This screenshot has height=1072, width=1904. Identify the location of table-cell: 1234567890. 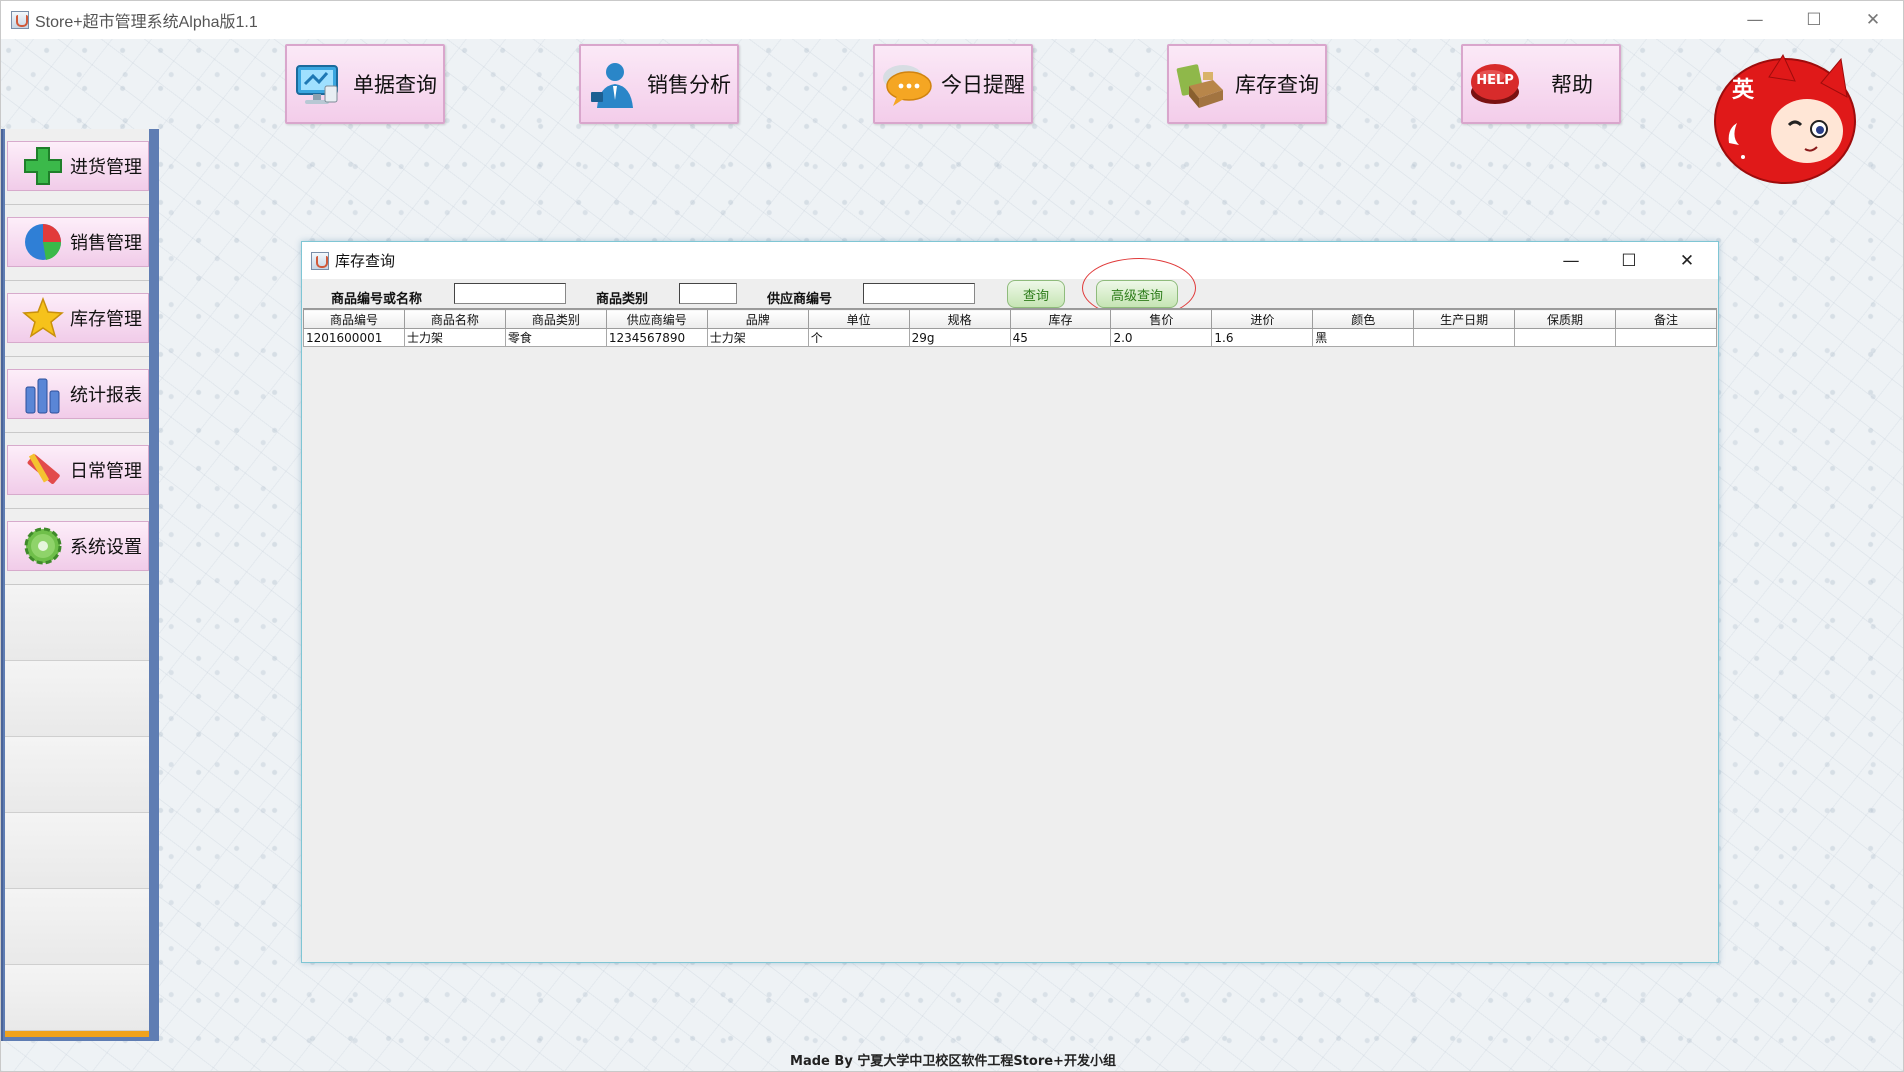
(656, 337).